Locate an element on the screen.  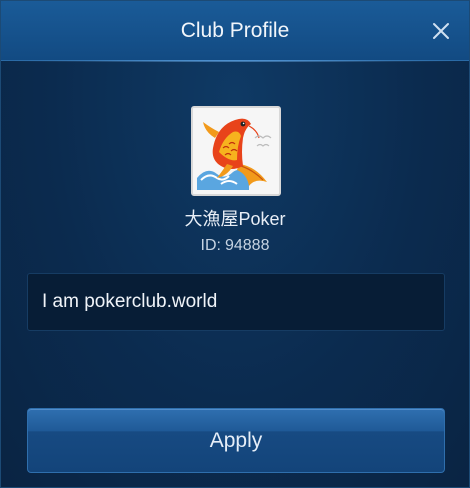
dialog-titlebar: Club Profile is located at coordinates (235, 31).